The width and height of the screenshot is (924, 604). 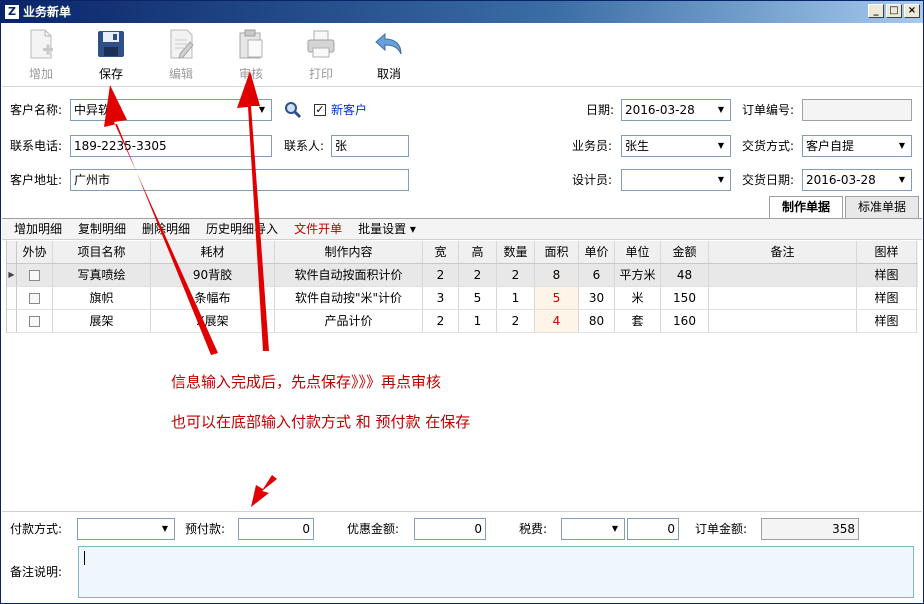 I want to click on edit-button: 编辑, so click(x=181, y=55).